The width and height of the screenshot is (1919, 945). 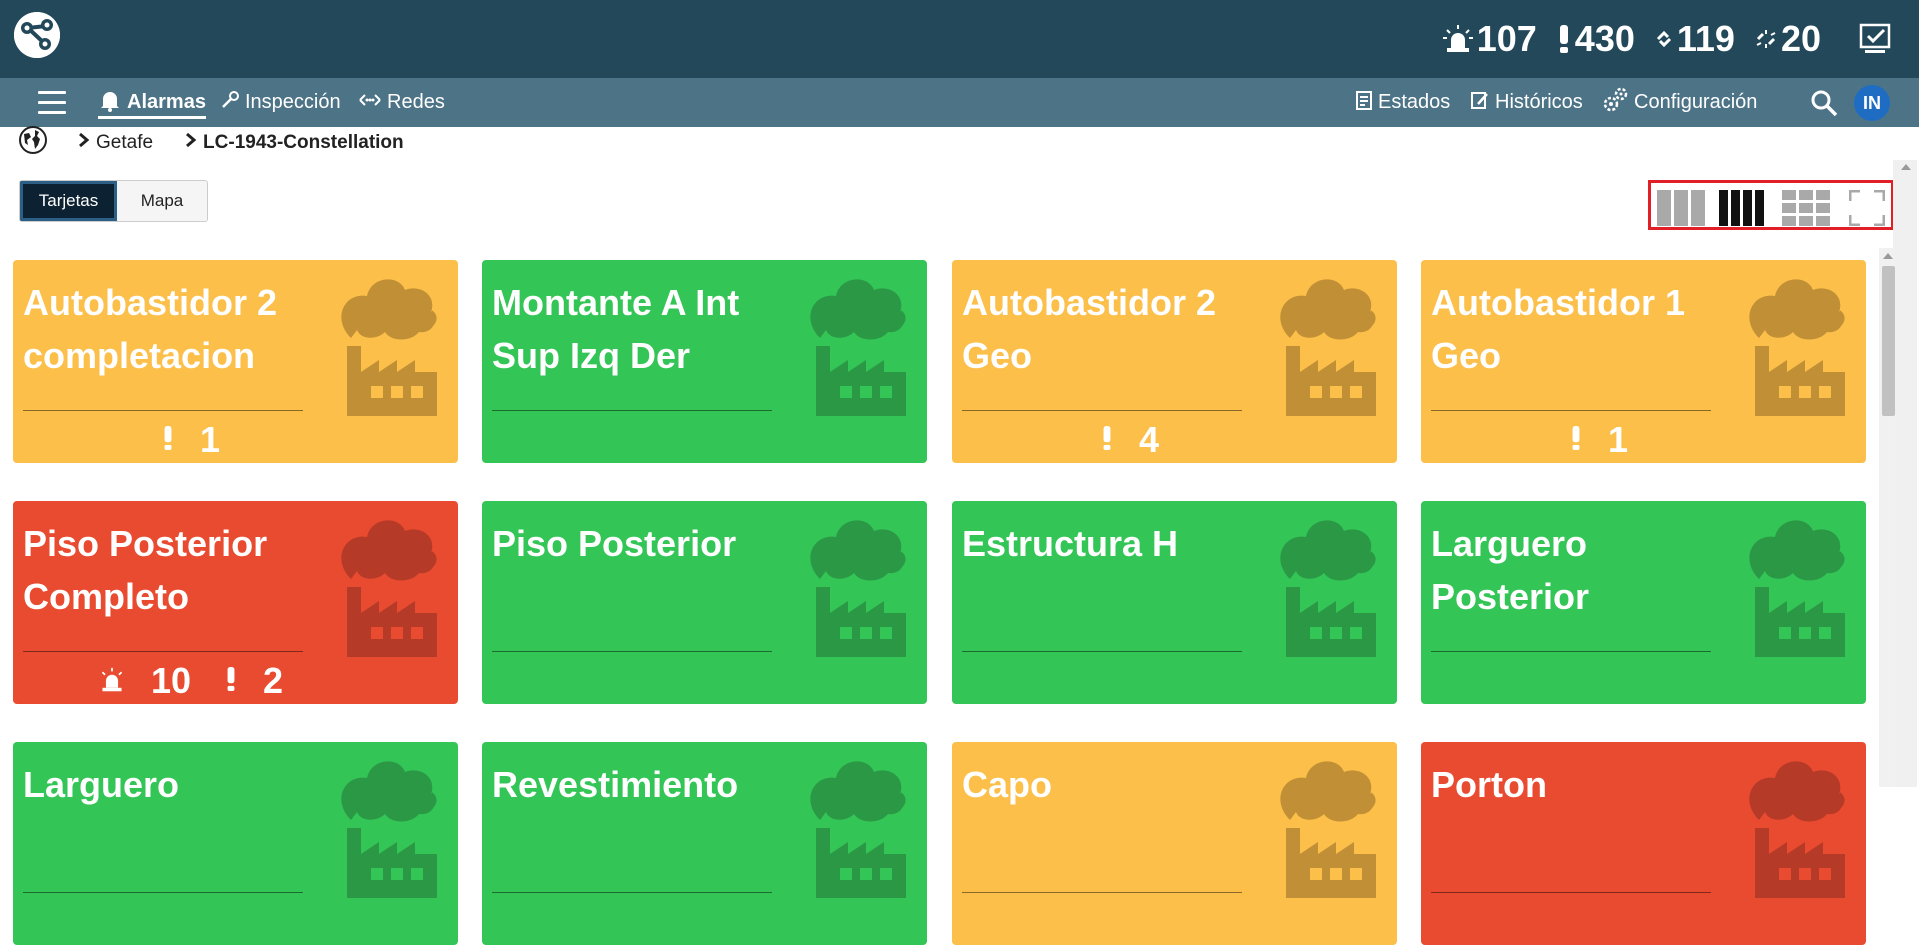 I want to click on card-stat: 4, so click(x=1130, y=440).